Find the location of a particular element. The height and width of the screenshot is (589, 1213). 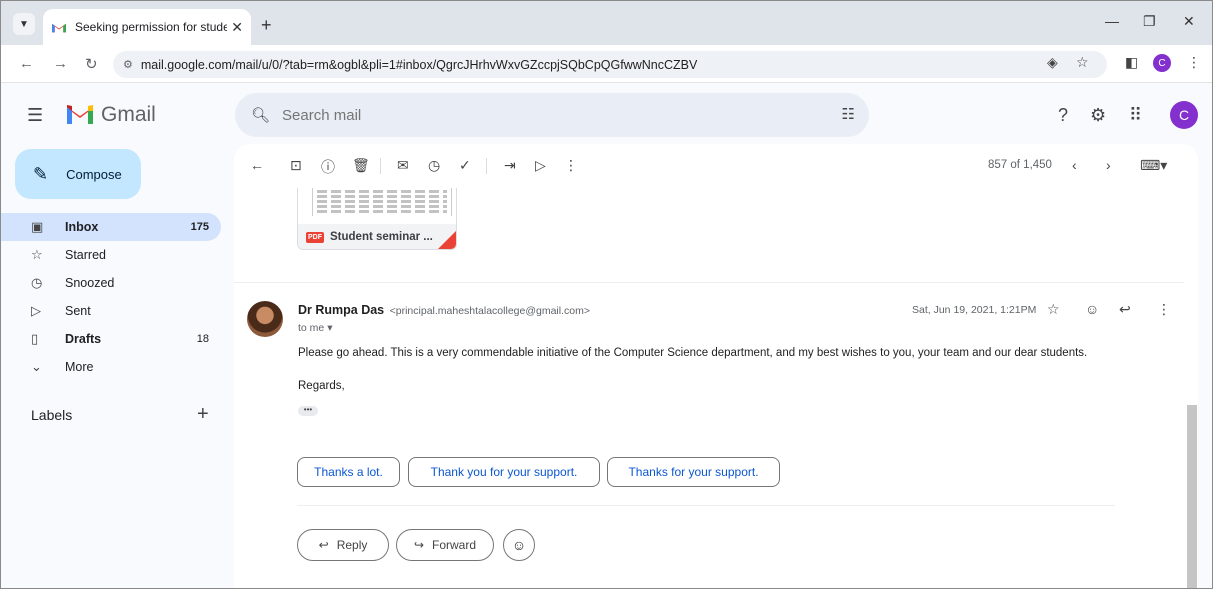

restore-icon: ❐ is located at coordinates (1149, 21).